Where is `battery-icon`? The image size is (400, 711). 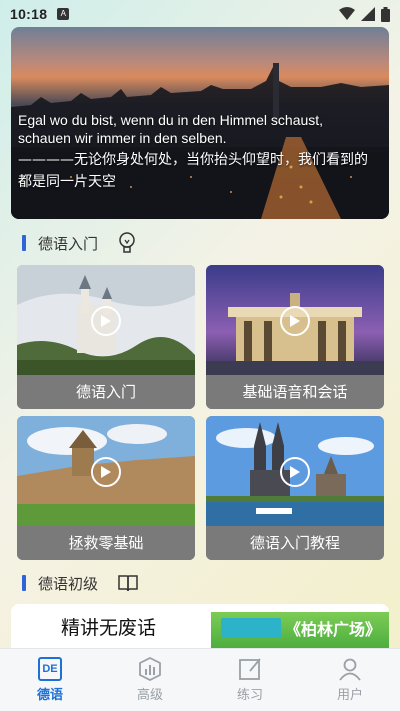
battery-icon is located at coordinates (385, 14).